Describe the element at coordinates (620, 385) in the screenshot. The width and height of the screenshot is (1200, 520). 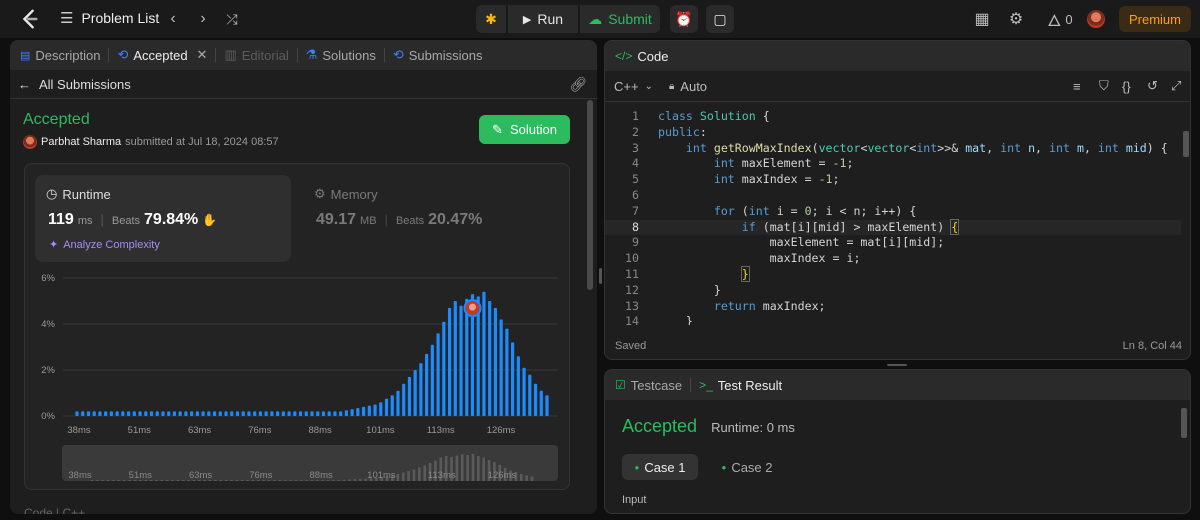
I see `checkbox-icon: ☑` at that location.